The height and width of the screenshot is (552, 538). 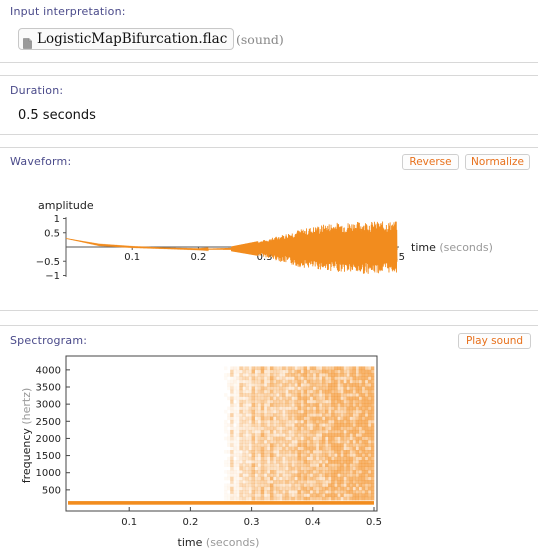 What do you see at coordinates (126, 39) in the screenshot?
I see `sound-file-chip: LogisticMapBifurcation.flac` at bounding box center [126, 39].